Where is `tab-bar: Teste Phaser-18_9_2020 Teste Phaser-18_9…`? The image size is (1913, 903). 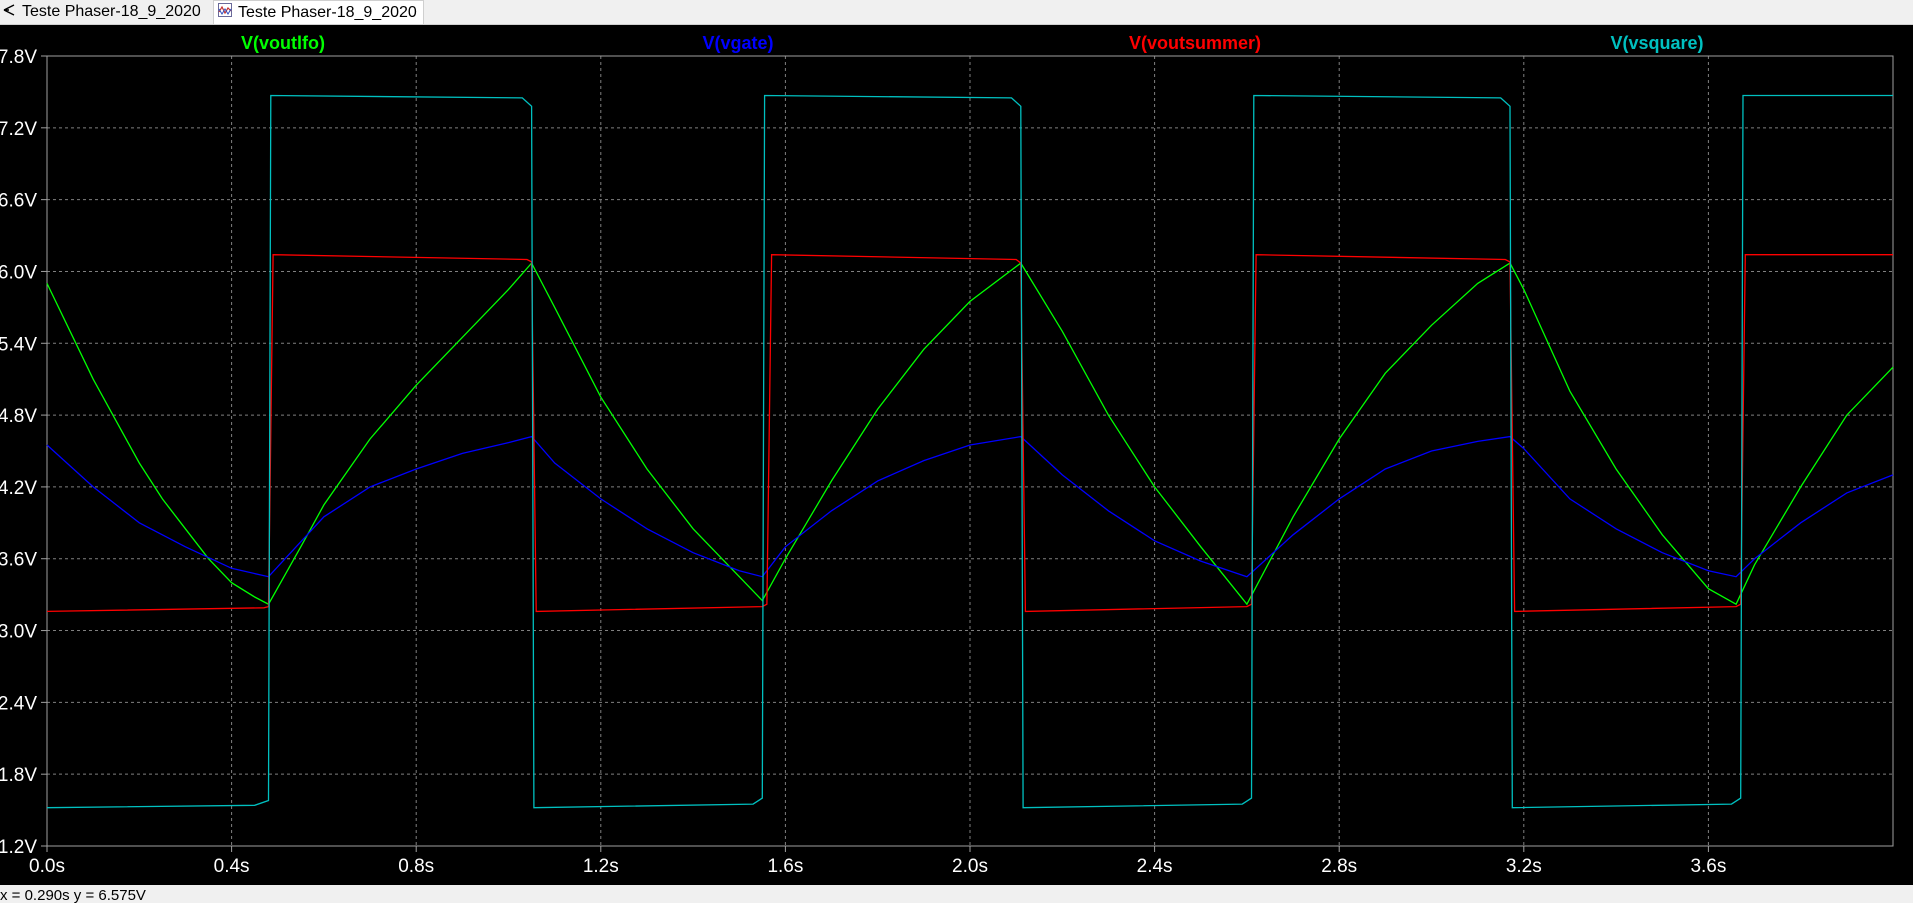
tab-bar: Teste Phaser-18_9_2020 Teste Phaser-18_9… is located at coordinates (956, 12).